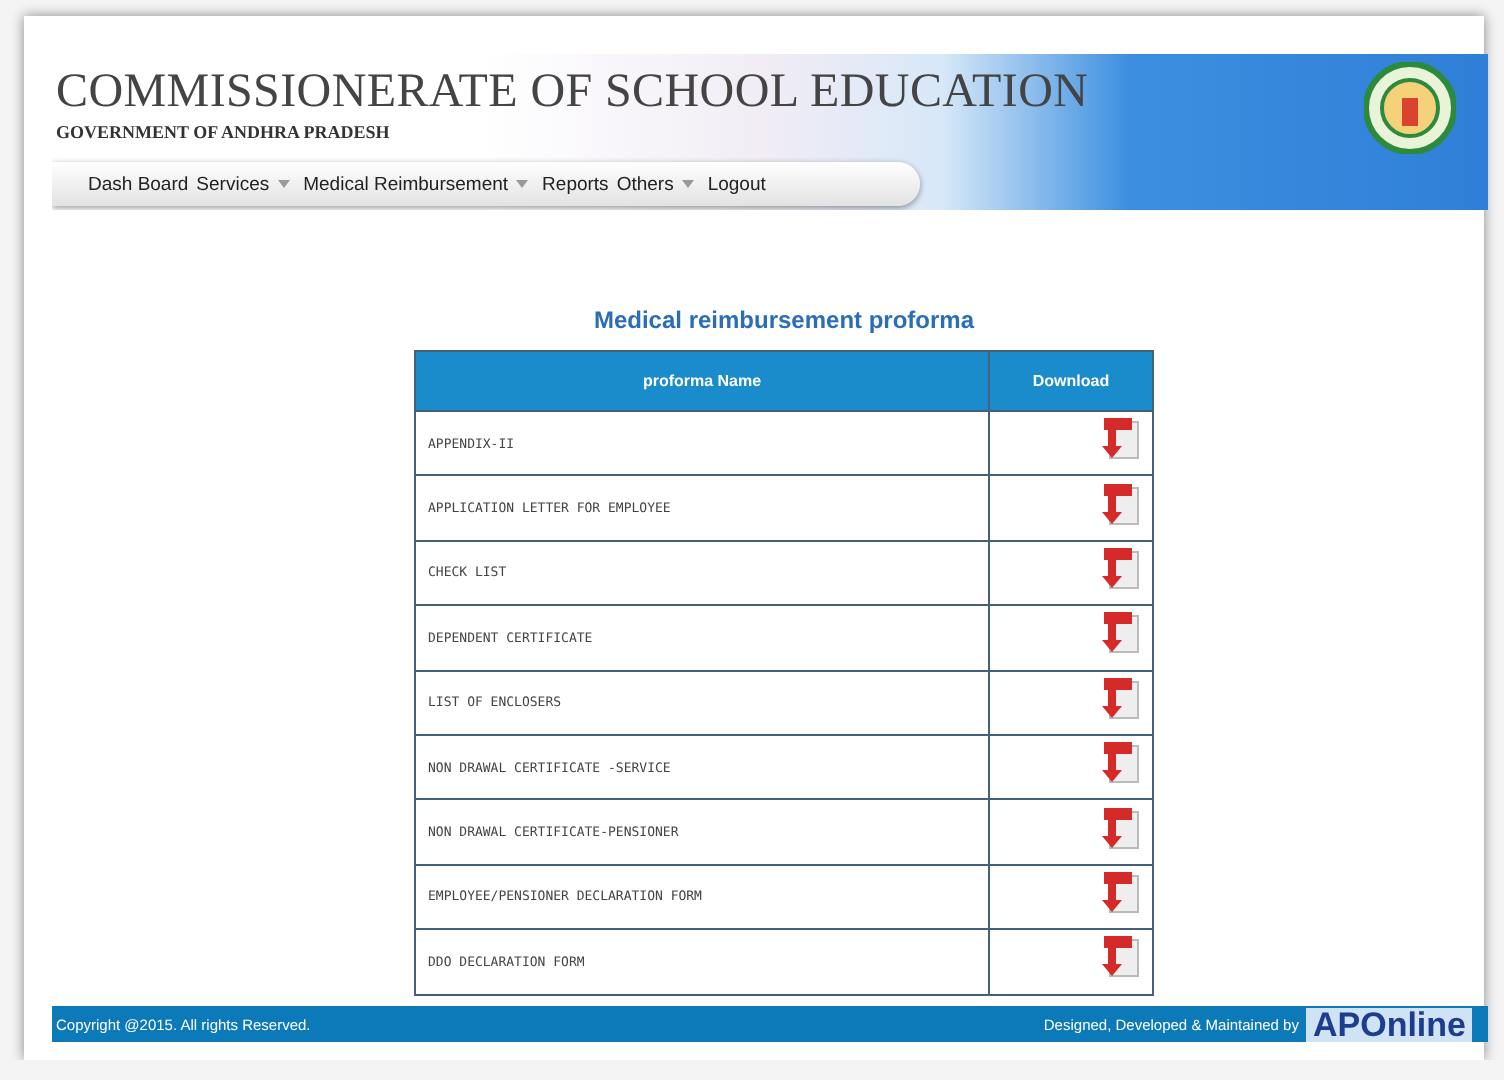 The image size is (1504, 1080). Describe the element at coordinates (575, 184) in the screenshot. I see `nav-link: Reports` at that location.